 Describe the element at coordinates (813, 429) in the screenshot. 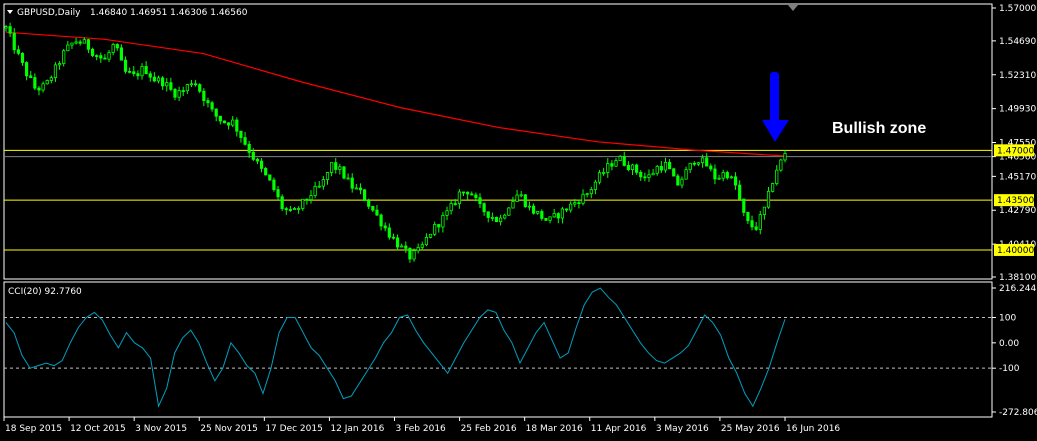

I see `time-tick-label: 16 Jun 2016` at that location.